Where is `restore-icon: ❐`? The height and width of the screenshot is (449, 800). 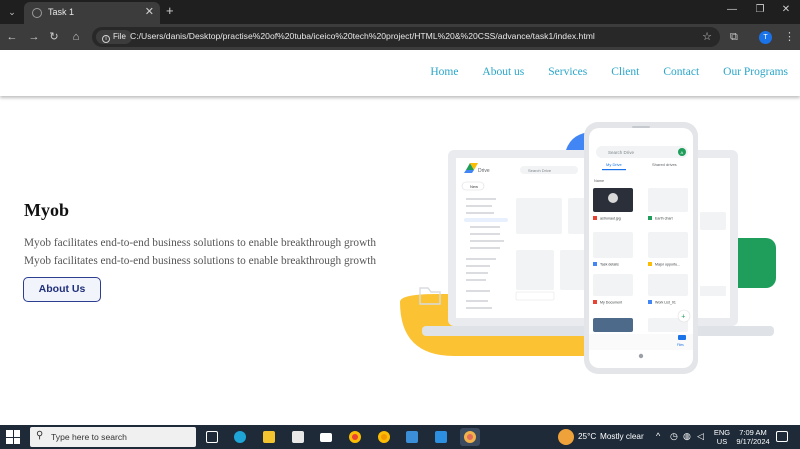 restore-icon: ❐ is located at coordinates (760, 9).